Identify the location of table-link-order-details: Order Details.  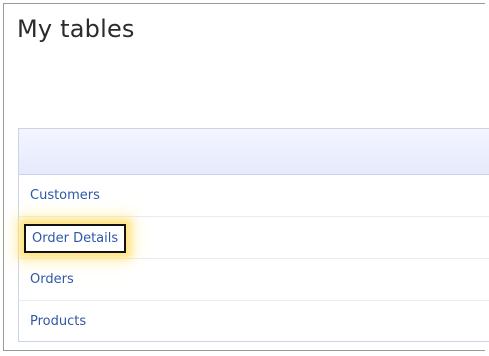
(75, 238).